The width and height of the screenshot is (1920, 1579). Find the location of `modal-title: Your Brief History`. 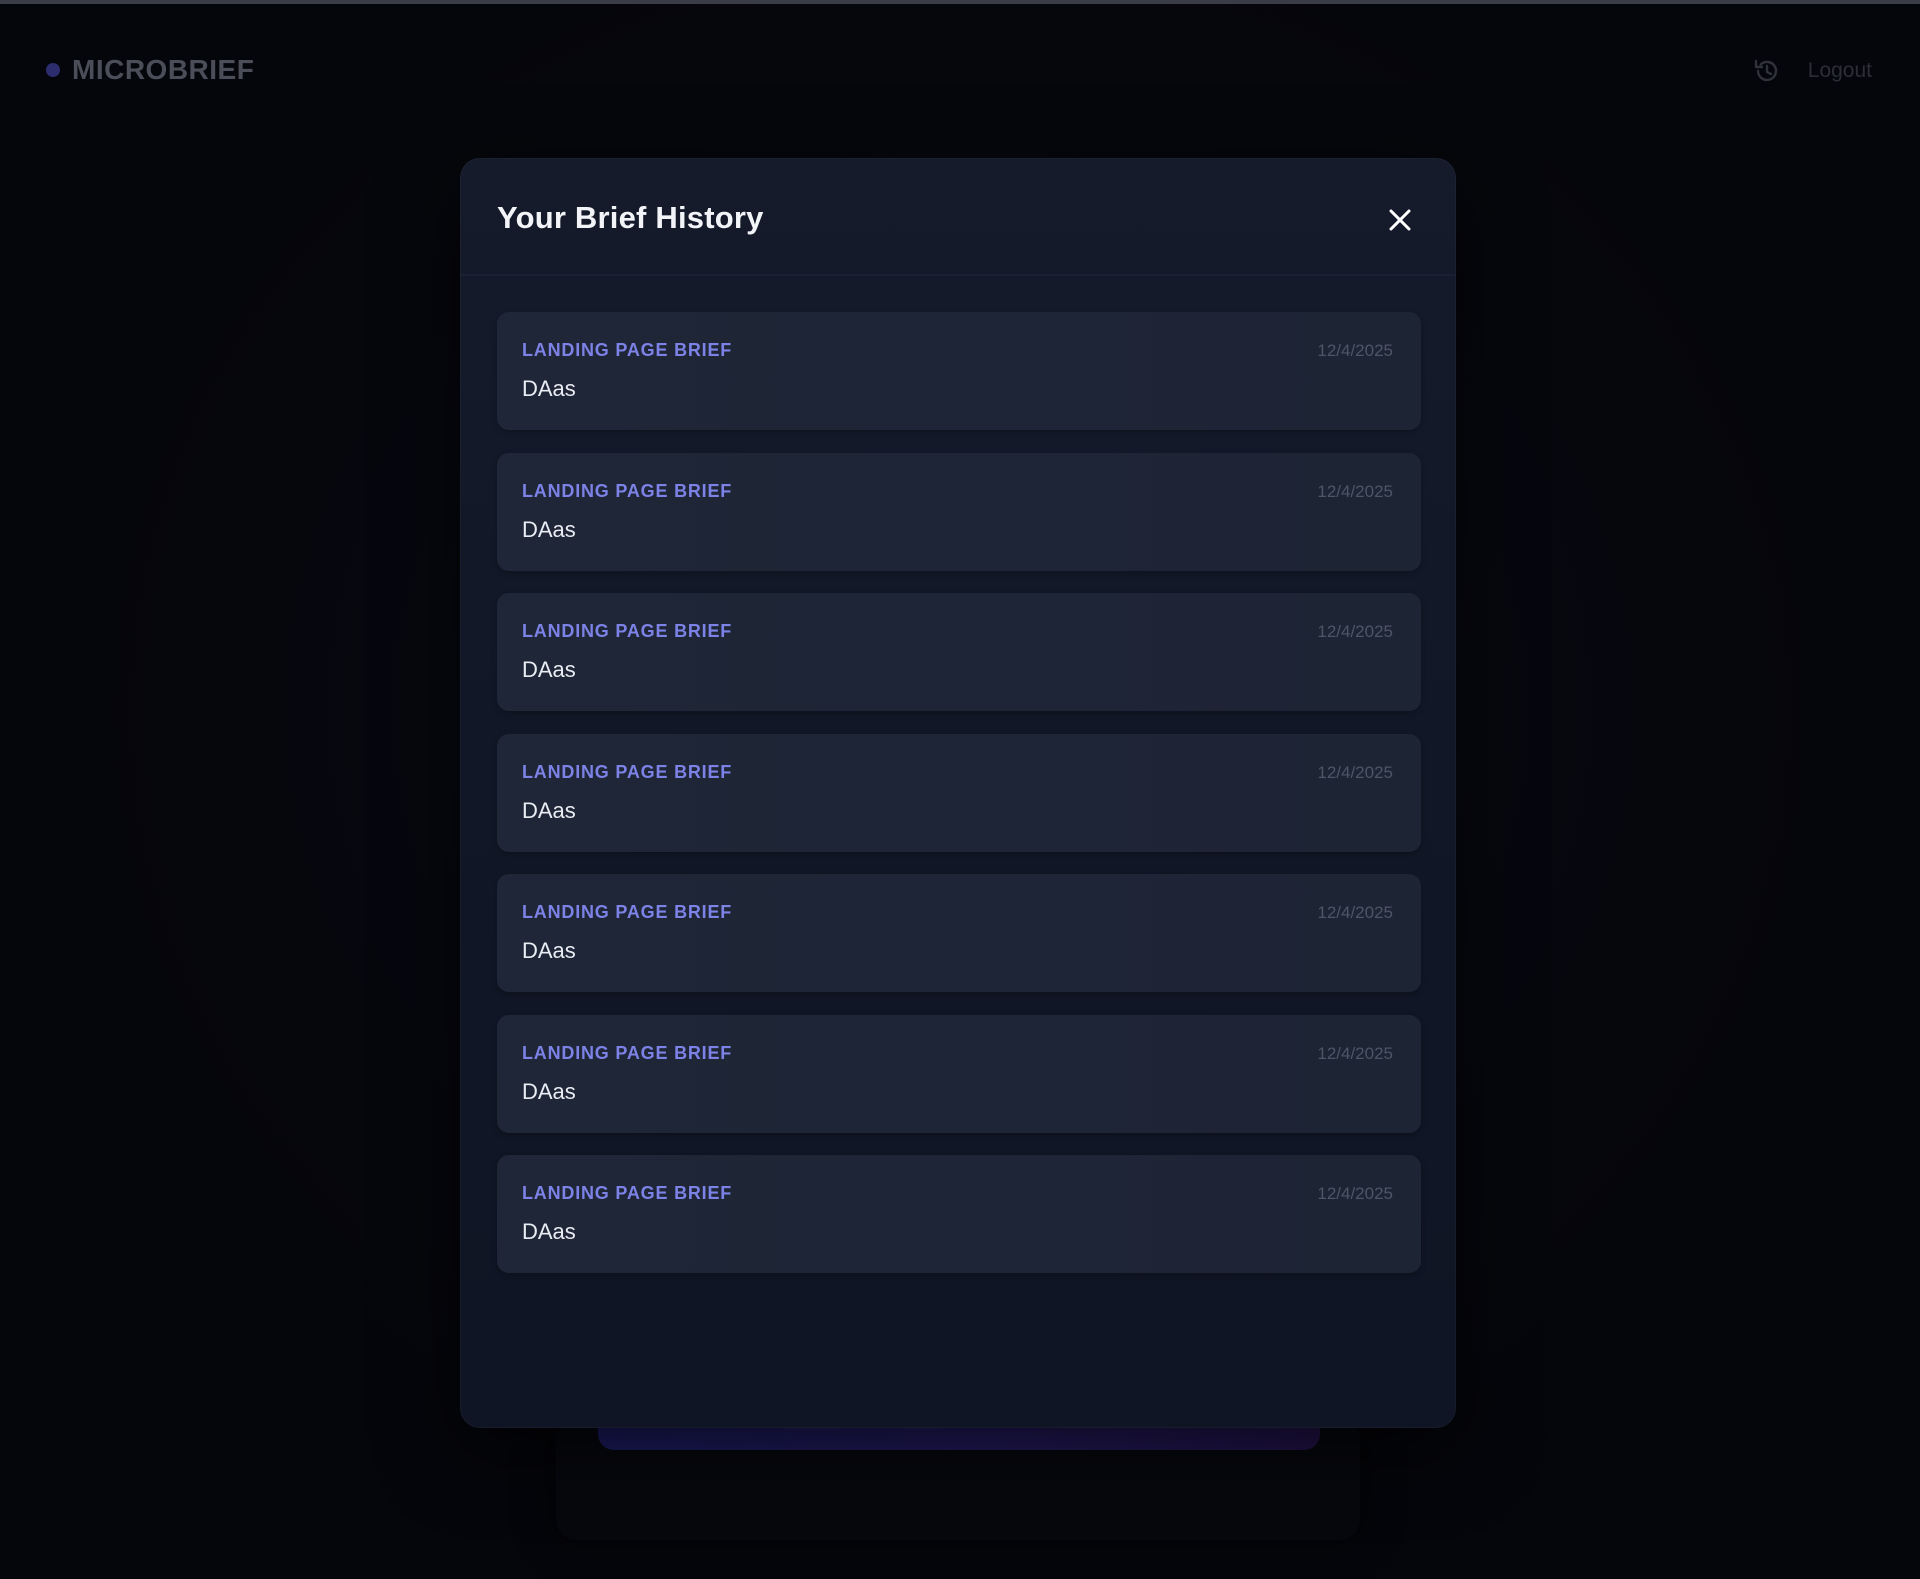

modal-title: Your Brief History is located at coordinates (630, 217).